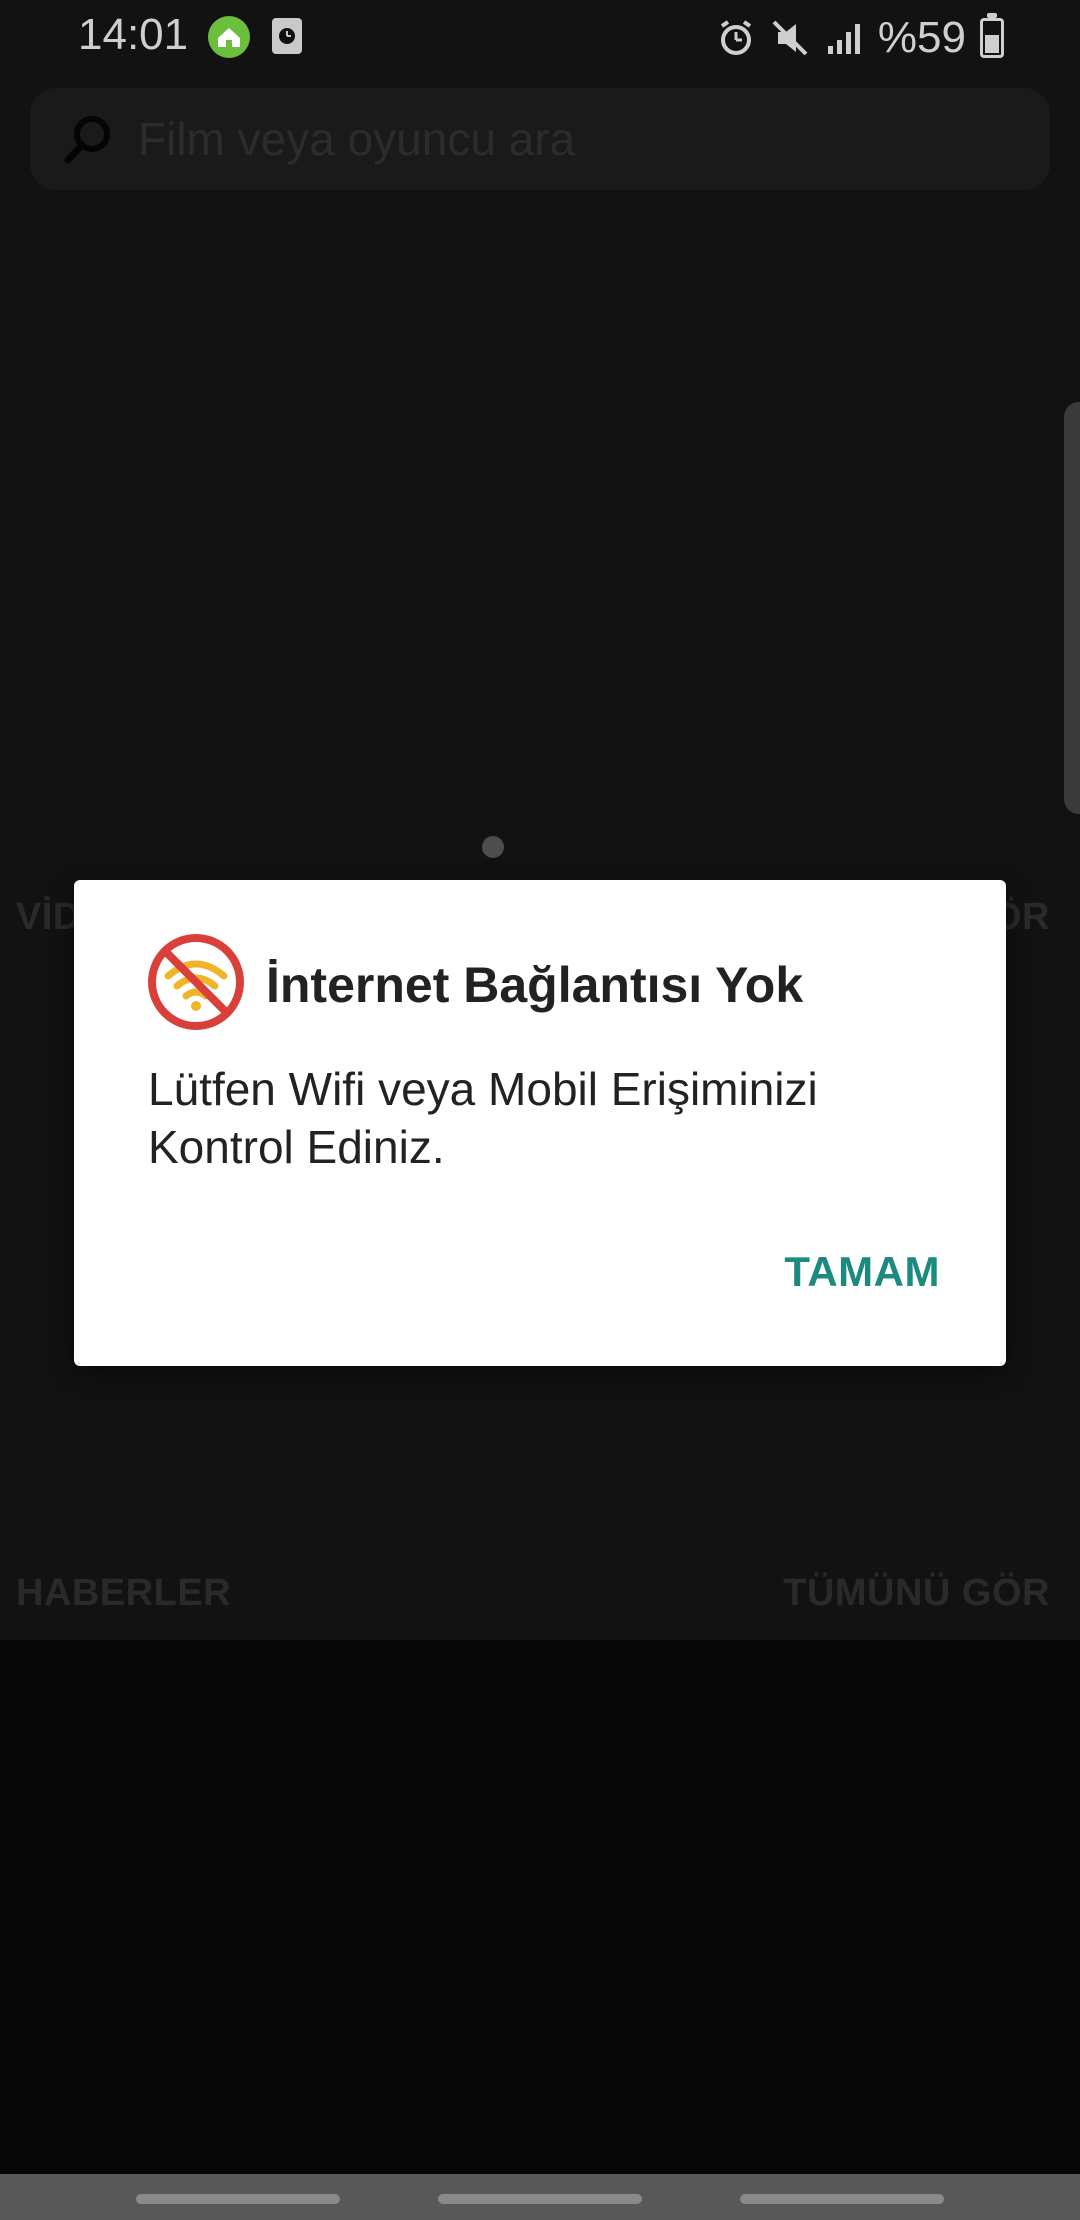 The height and width of the screenshot is (2220, 1080). What do you see at coordinates (87, 140) in the screenshot?
I see `search-icon` at bounding box center [87, 140].